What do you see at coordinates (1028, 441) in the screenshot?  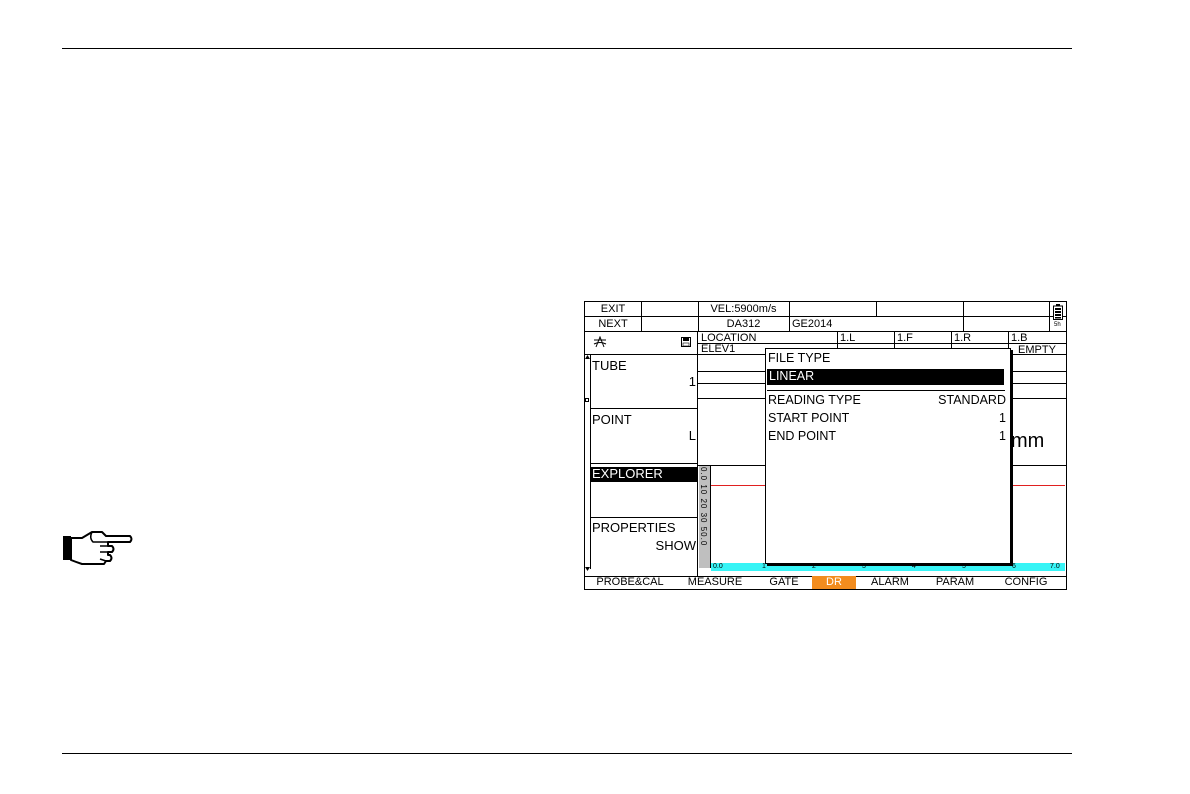 I see `unit-label: mm` at bounding box center [1028, 441].